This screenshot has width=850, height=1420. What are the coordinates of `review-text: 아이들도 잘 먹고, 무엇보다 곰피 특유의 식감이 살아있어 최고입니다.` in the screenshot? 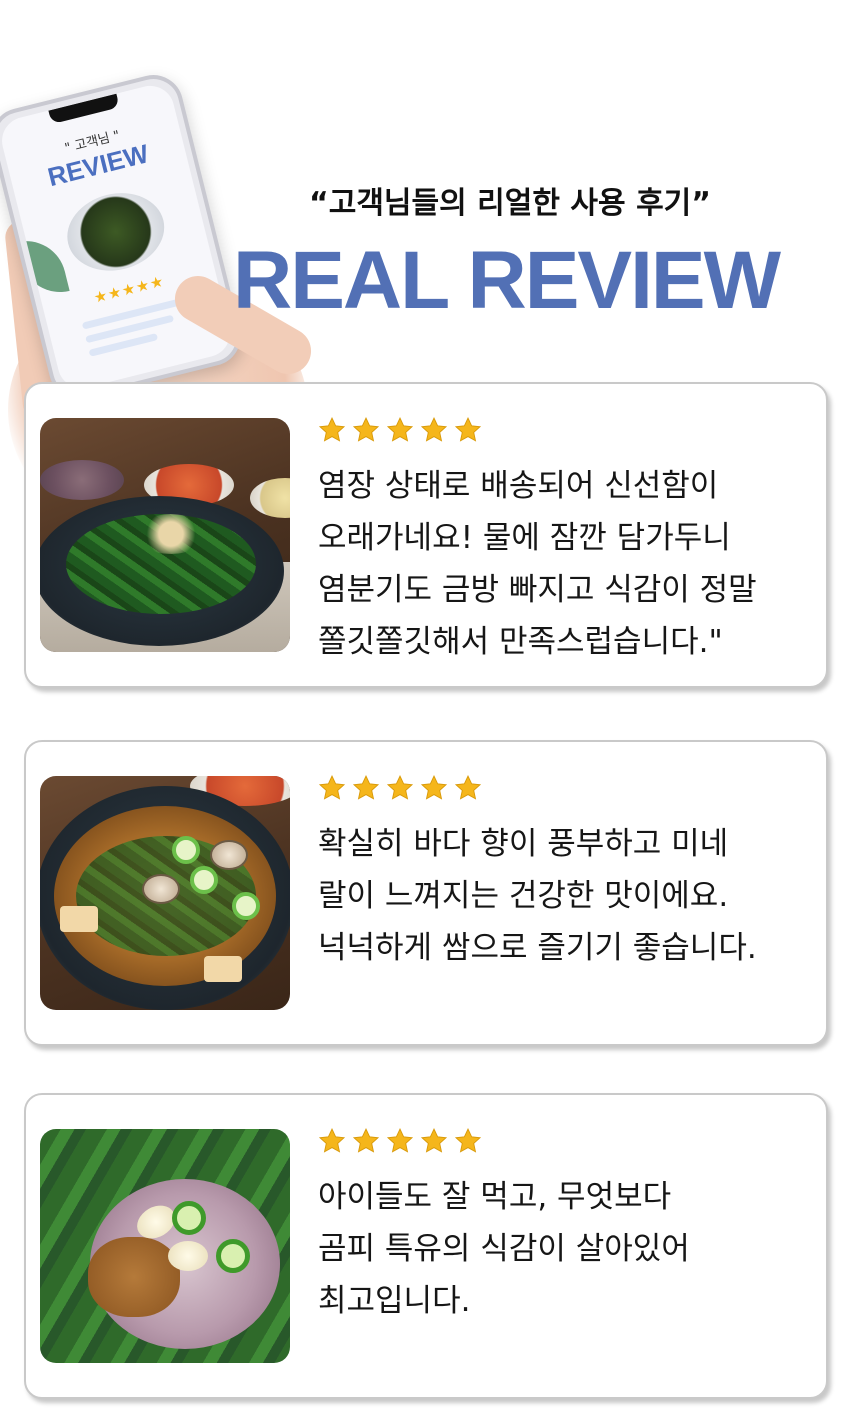 It's located at (504, 1249).